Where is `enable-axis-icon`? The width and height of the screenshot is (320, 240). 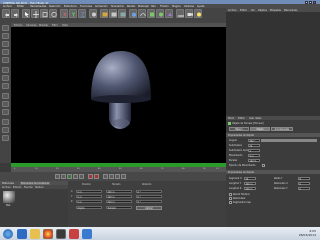 enable-axis-icon is located at coordinates (5, 96).